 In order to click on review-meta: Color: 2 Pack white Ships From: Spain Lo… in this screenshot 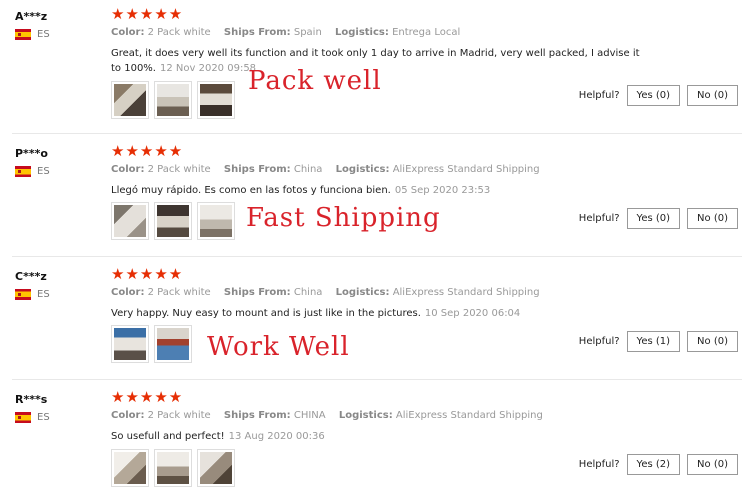, I will do `click(286, 32)`.